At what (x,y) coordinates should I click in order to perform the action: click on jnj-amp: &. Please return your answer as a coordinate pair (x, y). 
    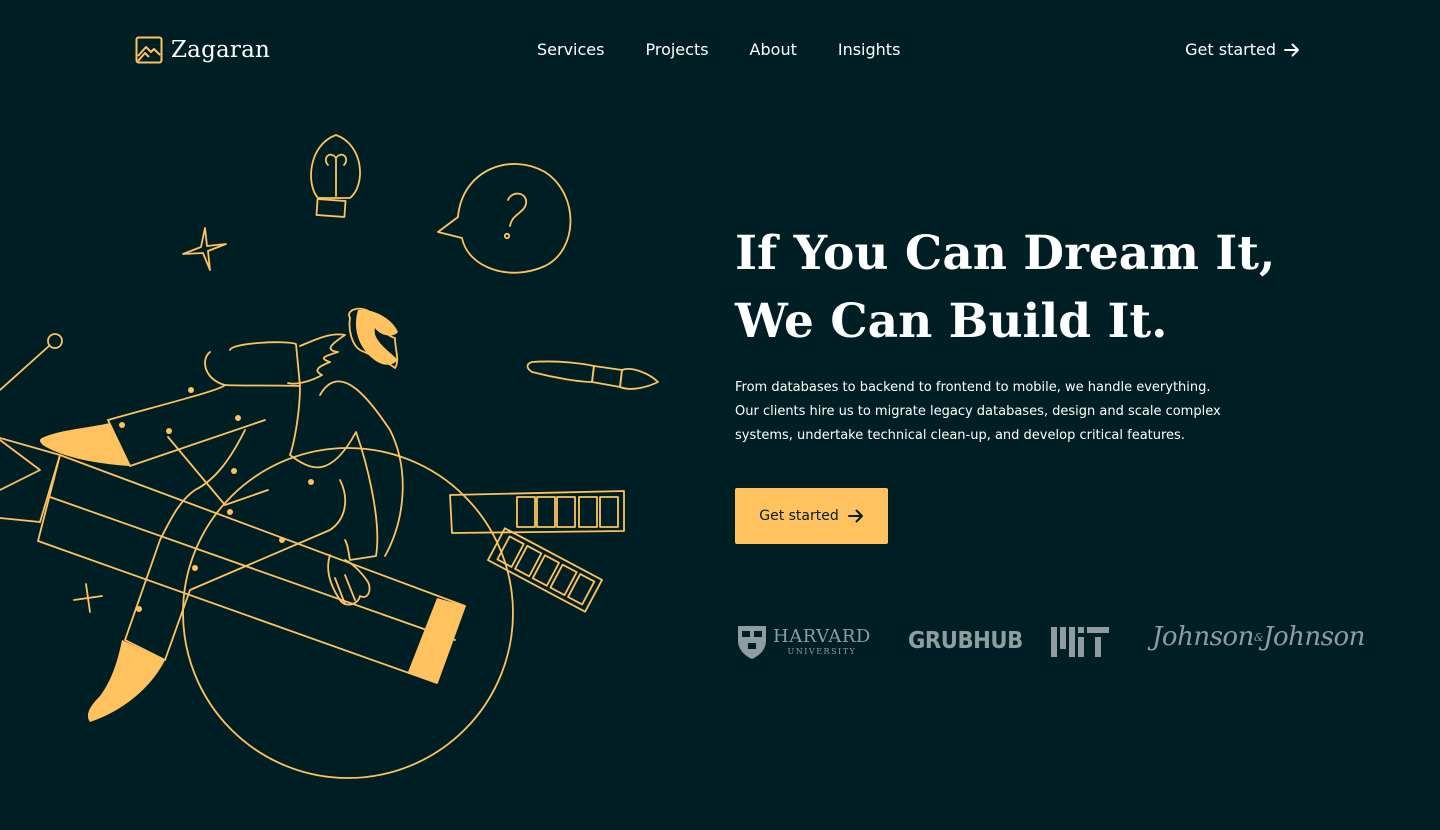
    Looking at the image, I should click on (1258, 637).